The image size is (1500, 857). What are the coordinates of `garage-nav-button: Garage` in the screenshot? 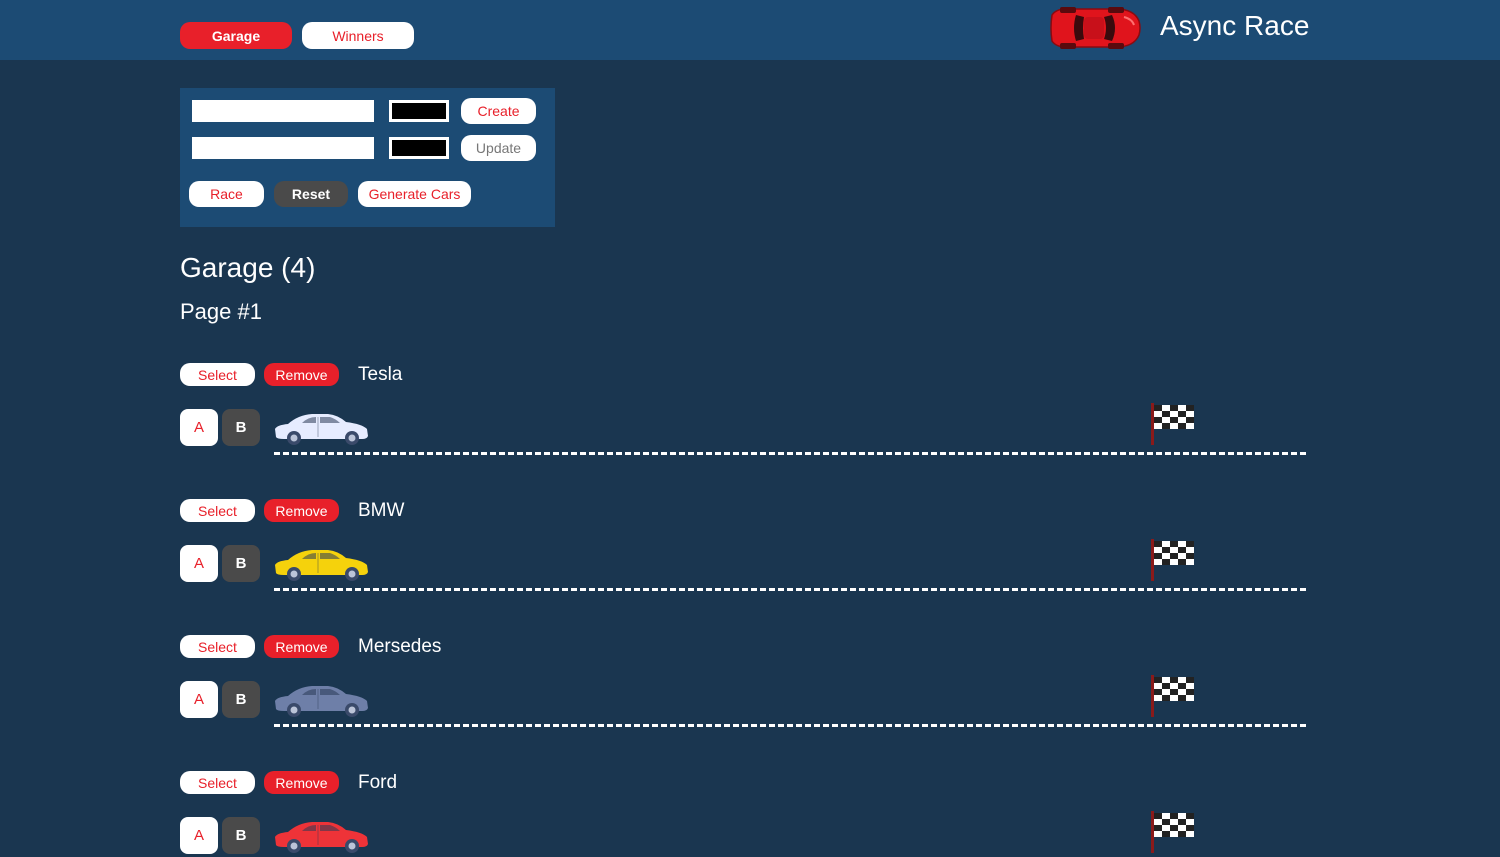 It's located at (236, 35).